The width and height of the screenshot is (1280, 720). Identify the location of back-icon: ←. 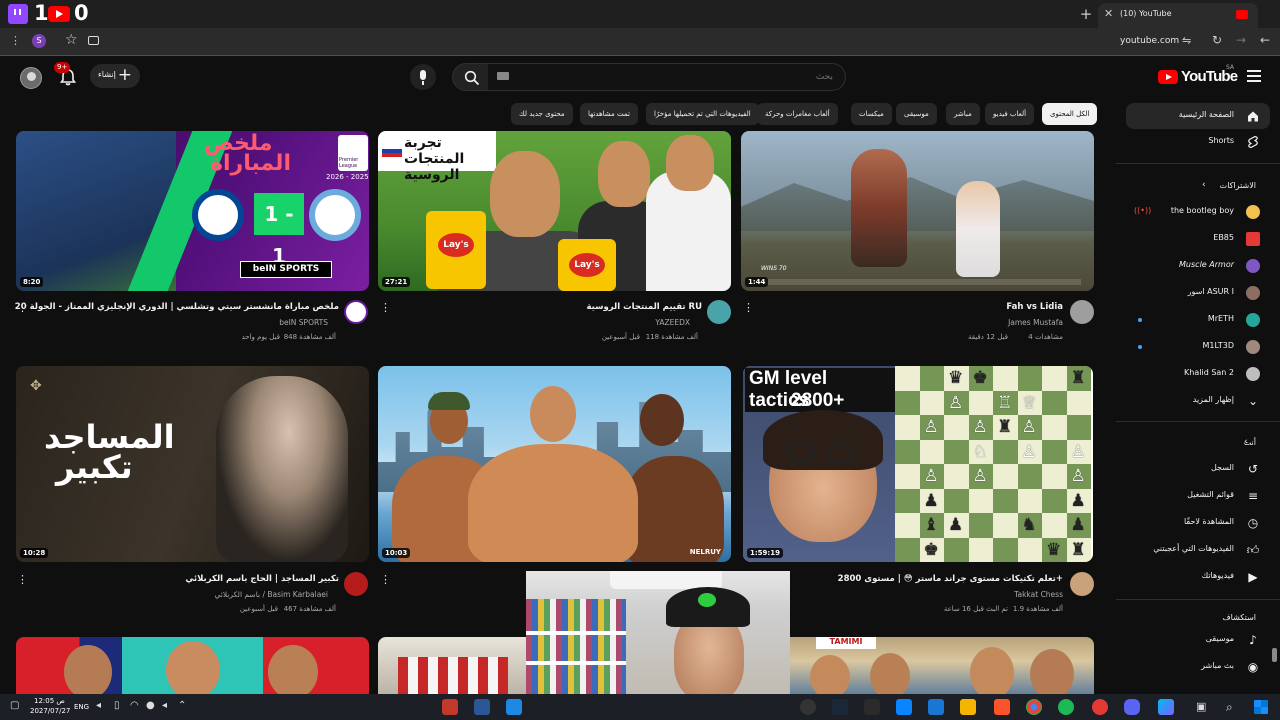
(1265, 40).